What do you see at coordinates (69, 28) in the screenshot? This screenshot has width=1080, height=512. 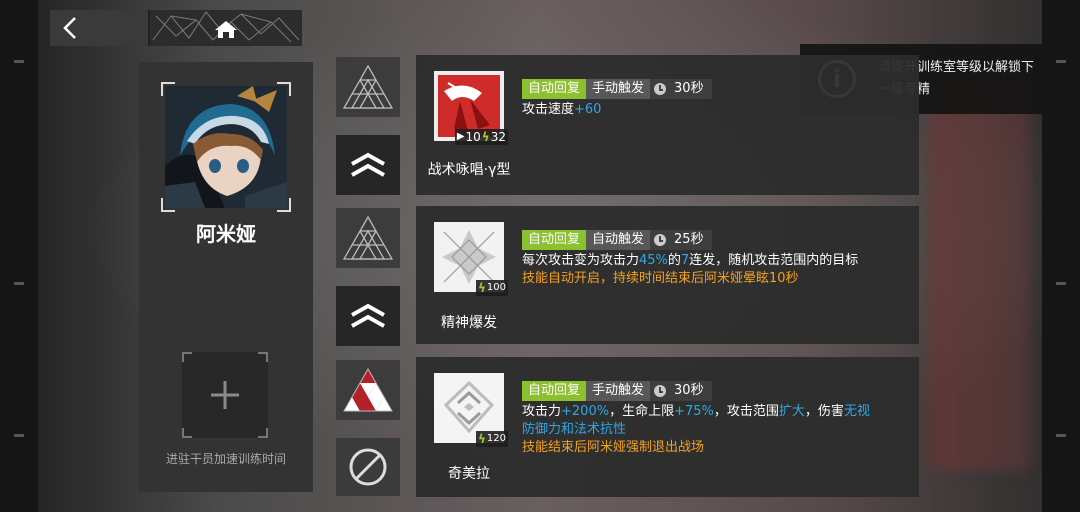 I see `chevron-left-icon` at bounding box center [69, 28].